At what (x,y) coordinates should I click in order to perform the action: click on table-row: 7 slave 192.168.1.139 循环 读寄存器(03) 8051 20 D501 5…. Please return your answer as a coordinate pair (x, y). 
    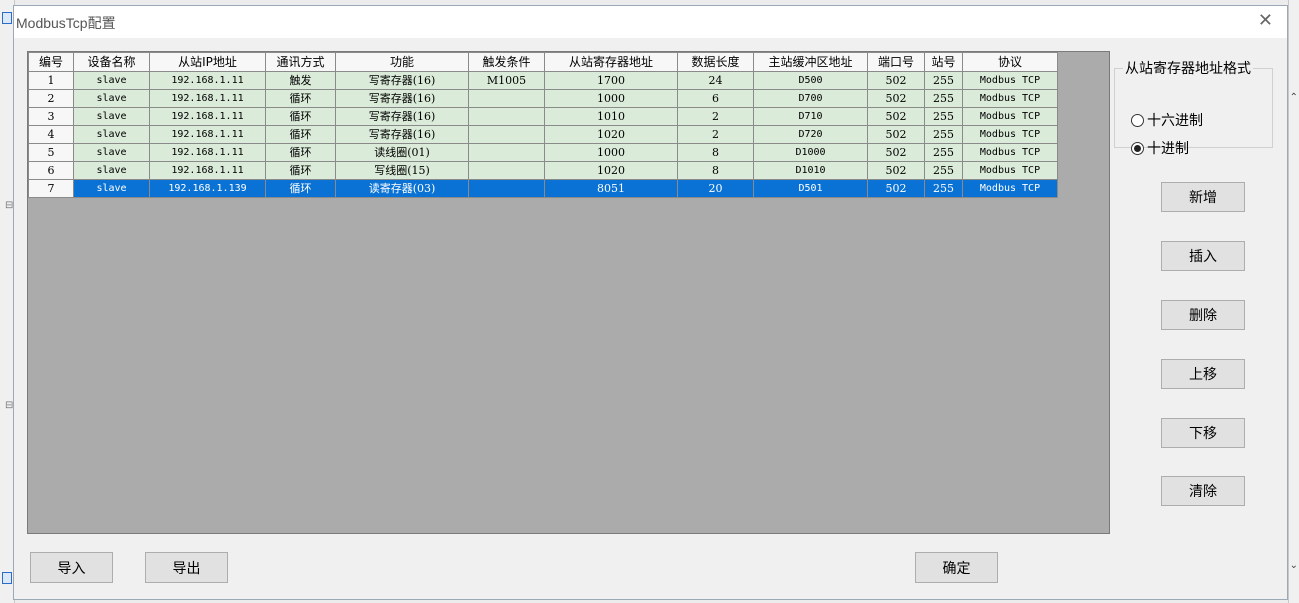
    Looking at the image, I should click on (543, 188).